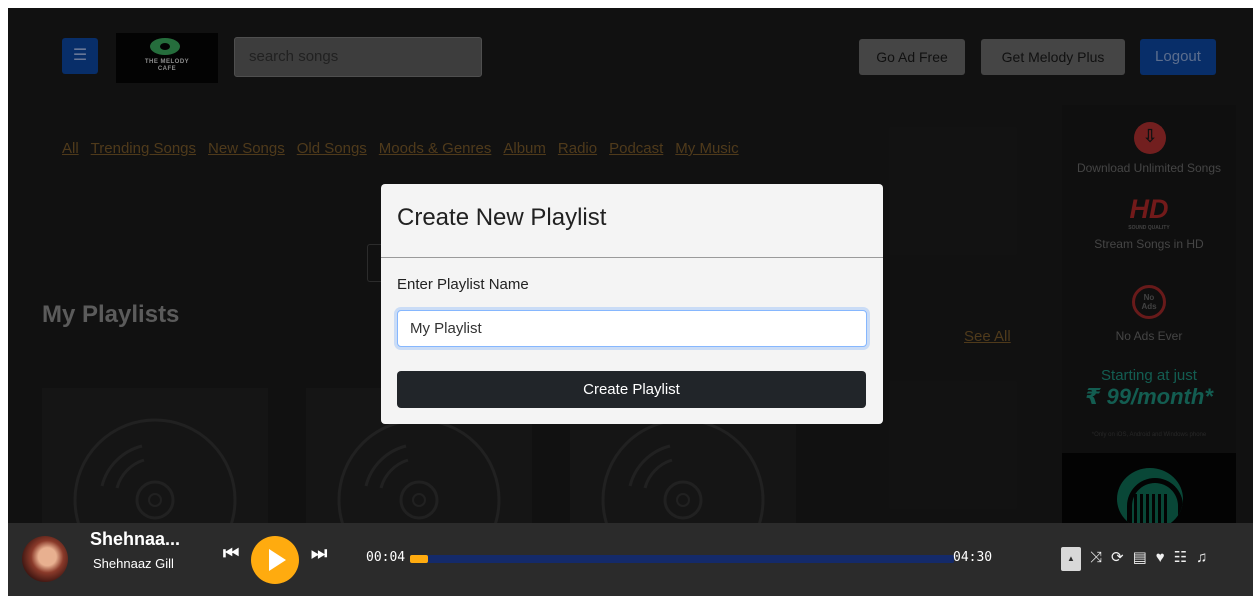 Image resolution: width=1253 pixels, height=596 pixels. I want to click on expand-player-icon: ▲, so click(1071, 559).